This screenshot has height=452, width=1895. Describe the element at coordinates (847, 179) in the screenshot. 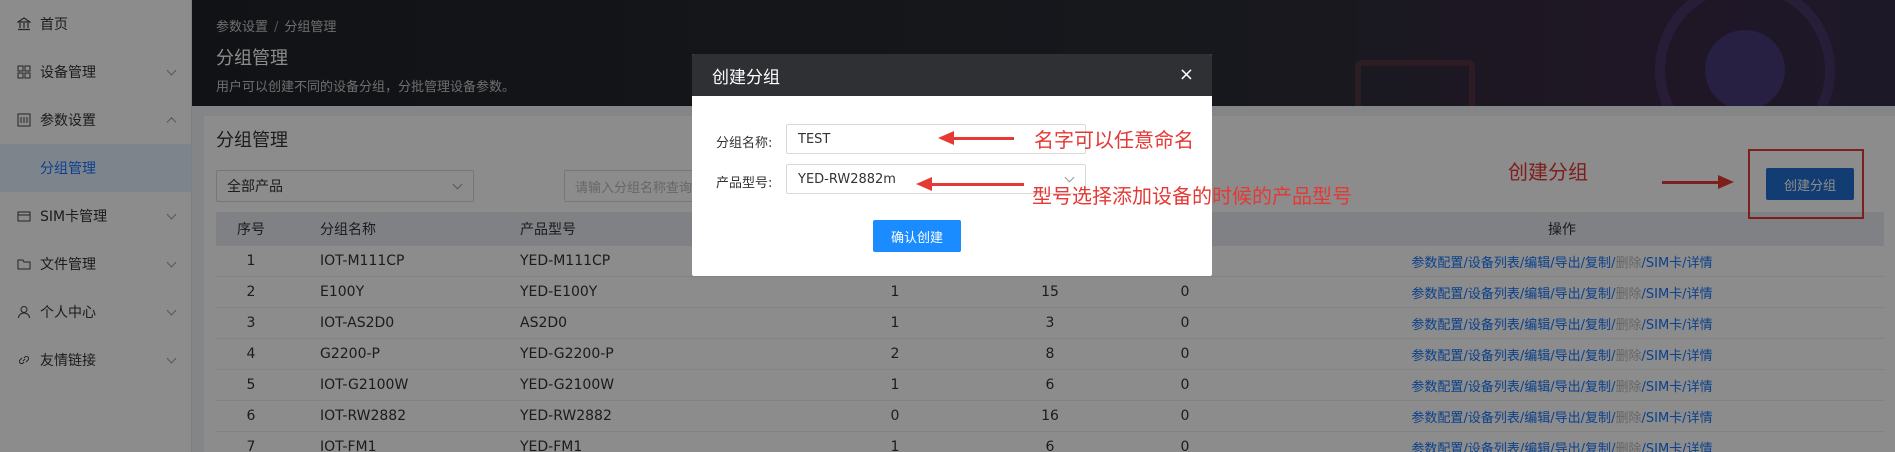

I see `product-model-value: YED-RW2882m` at that location.